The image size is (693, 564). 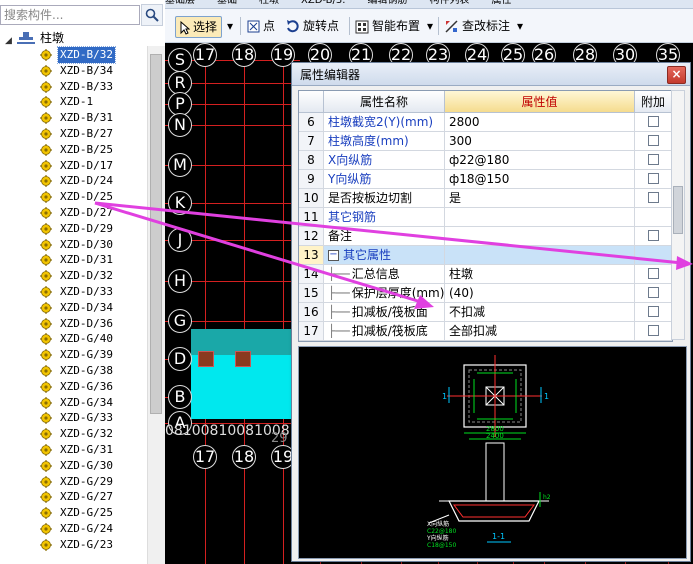 What do you see at coordinates (540, 331) in the screenshot?
I see `property-value-cell: 全部扣减` at bounding box center [540, 331].